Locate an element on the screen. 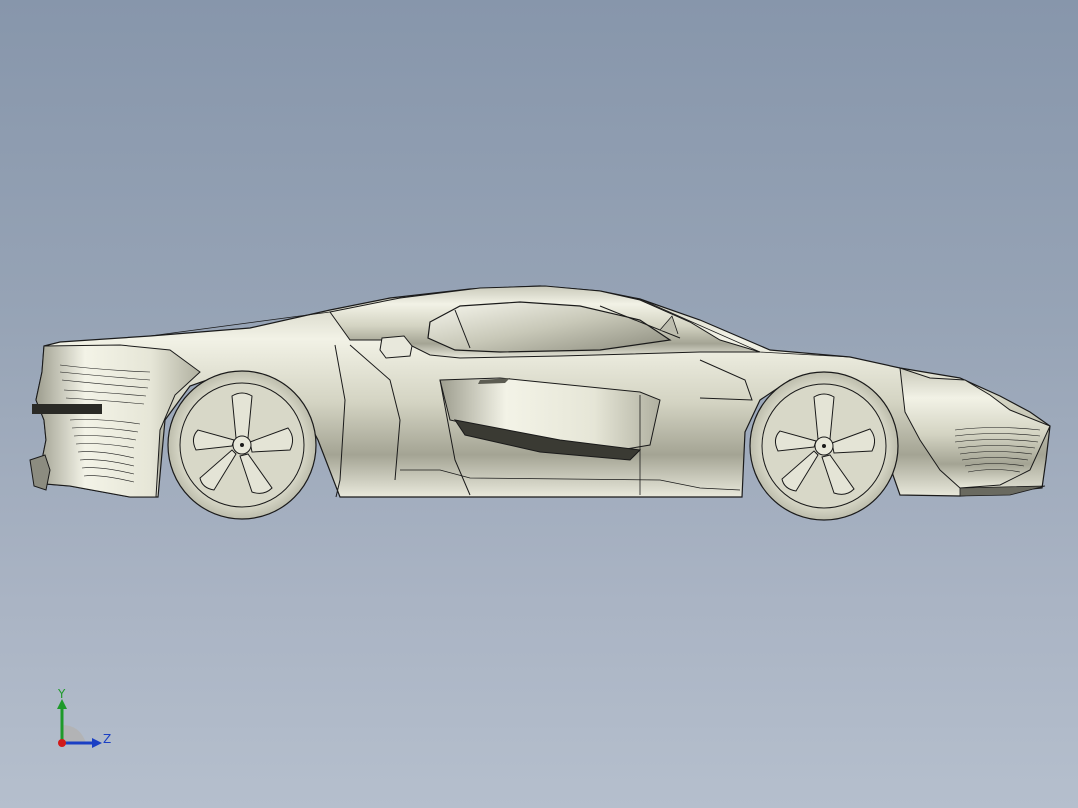  z-axis-arrow-icon is located at coordinates (97, 743).